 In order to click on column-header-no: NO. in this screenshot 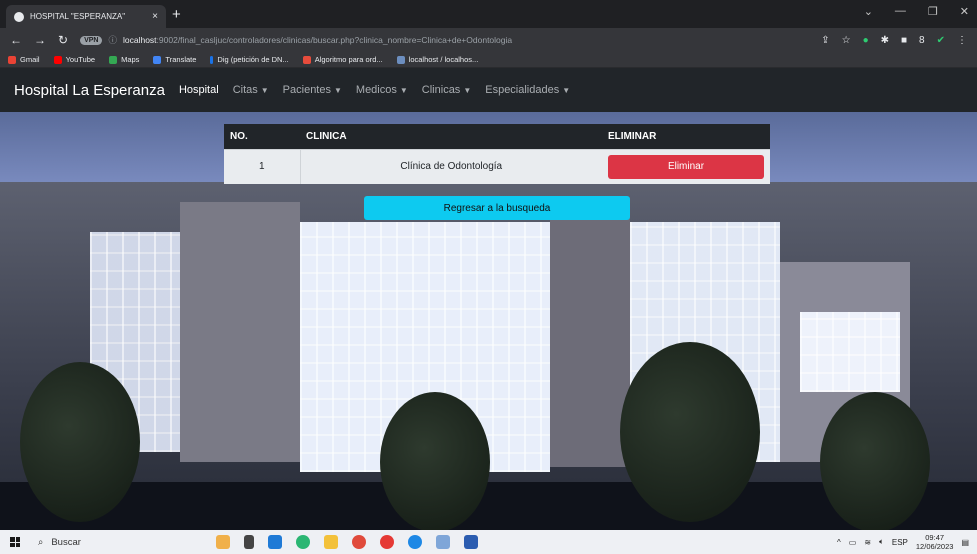, I will do `click(262, 136)`.